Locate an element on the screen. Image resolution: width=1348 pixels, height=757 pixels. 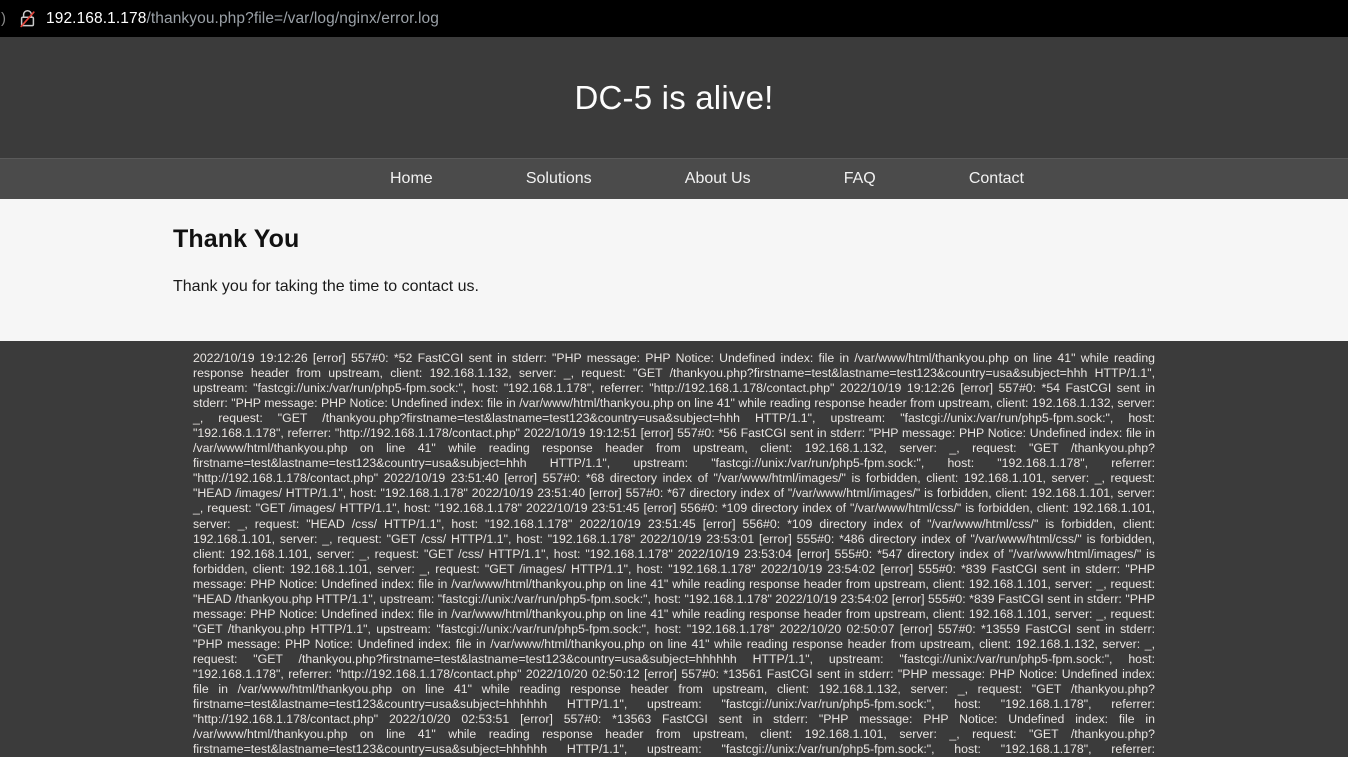
nav-link-faq: FAQ is located at coordinates (860, 178).